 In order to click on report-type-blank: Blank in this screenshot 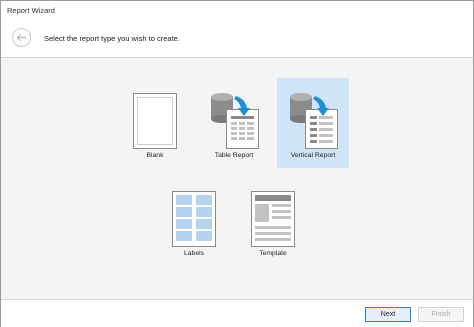, I will do `click(155, 123)`.